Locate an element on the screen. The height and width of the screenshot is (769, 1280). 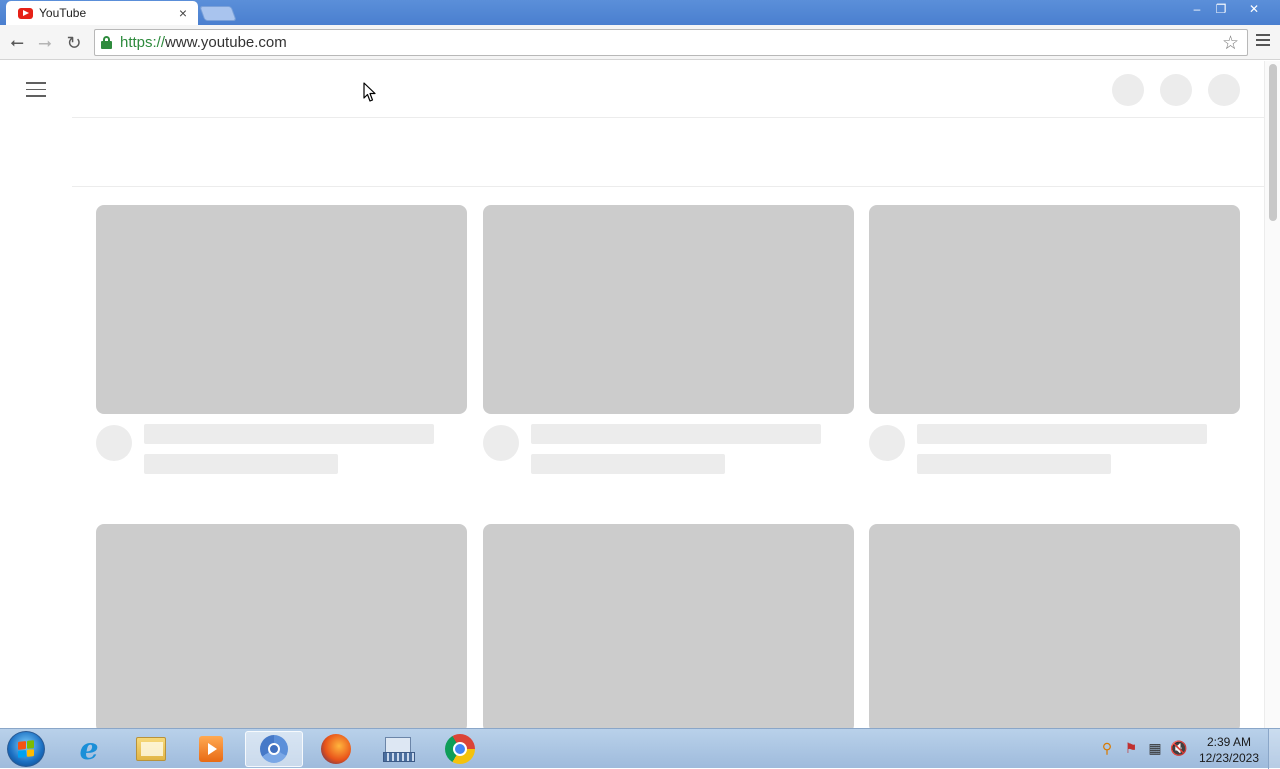
taskbar-windows-explorer is located at coordinates (151, 749).